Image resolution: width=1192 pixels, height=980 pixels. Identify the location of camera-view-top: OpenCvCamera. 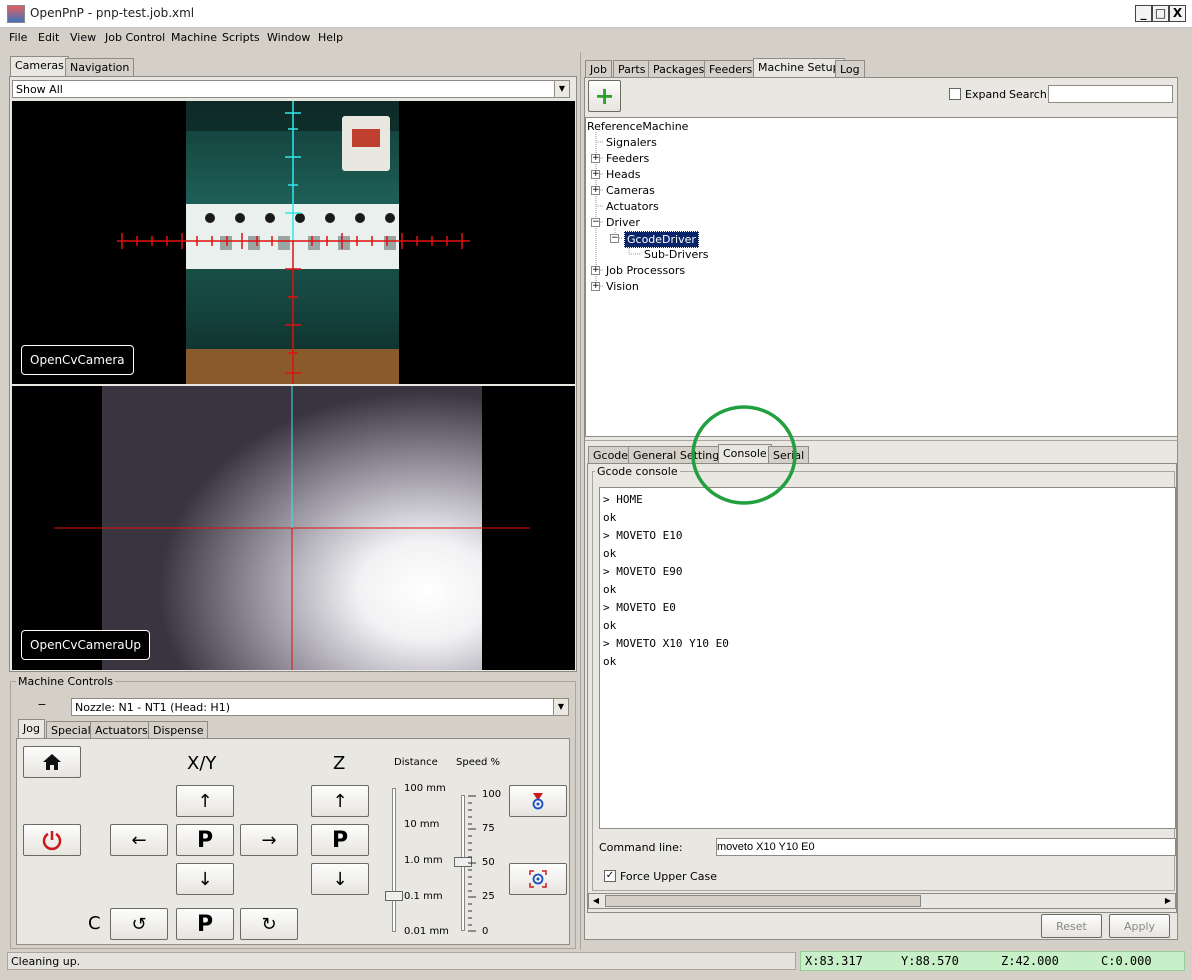
(293, 242).